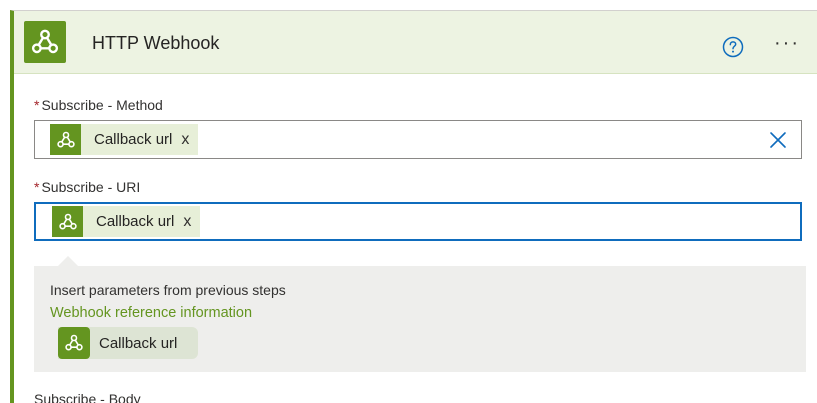 The image size is (817, 403). I want to click on body-label: Subscribe - Body, so click(87, 397).